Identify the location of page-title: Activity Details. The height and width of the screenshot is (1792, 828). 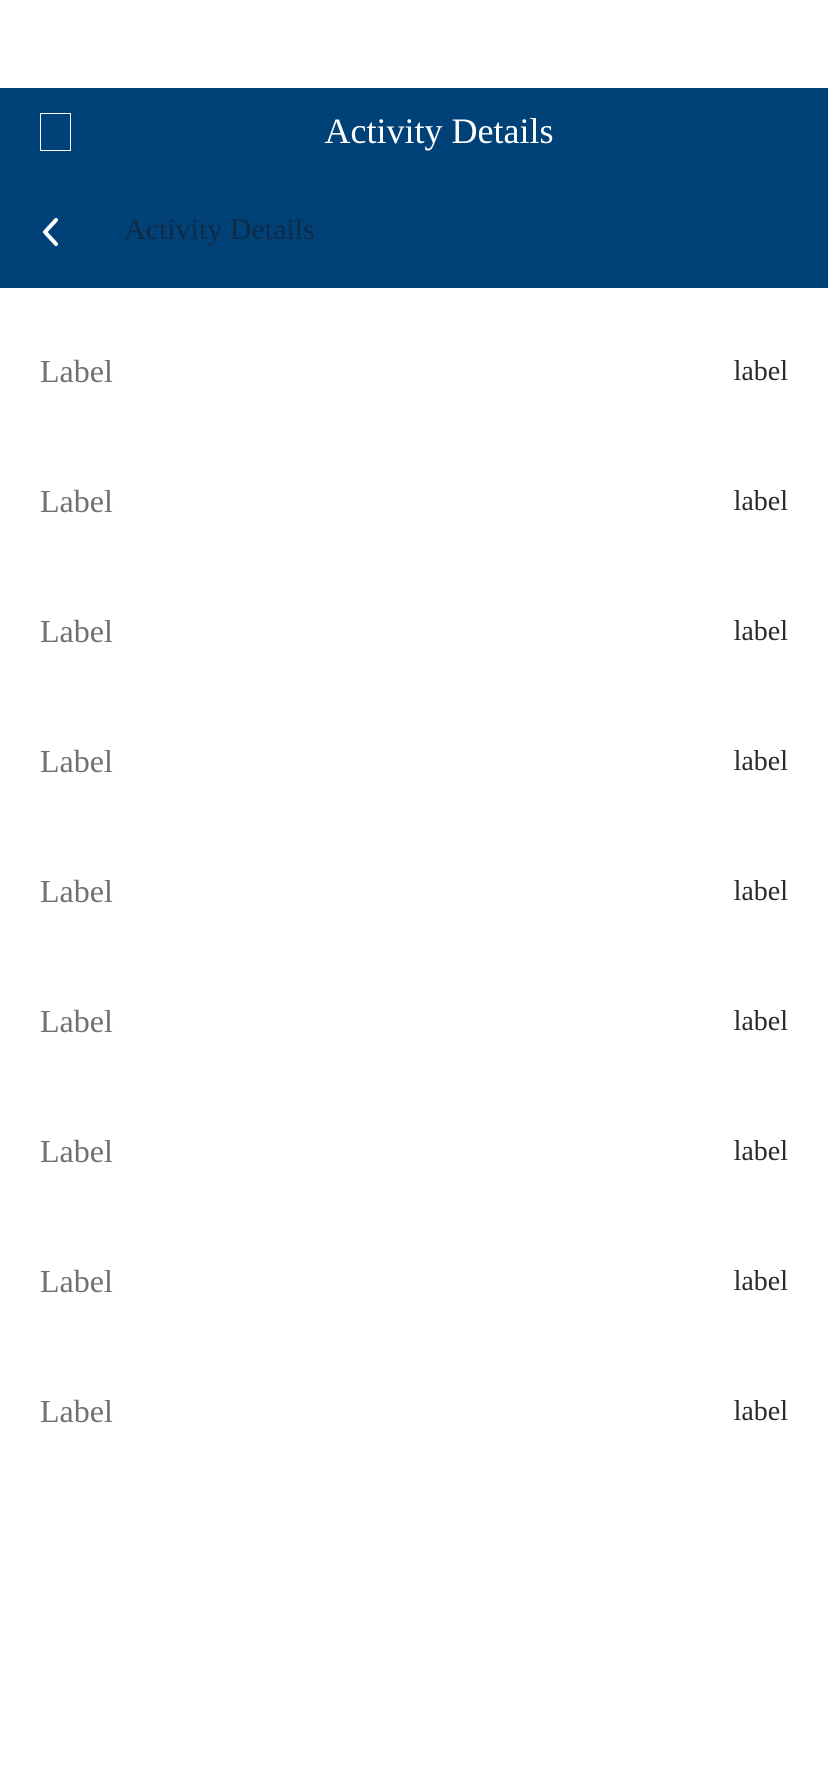
(439, 131).